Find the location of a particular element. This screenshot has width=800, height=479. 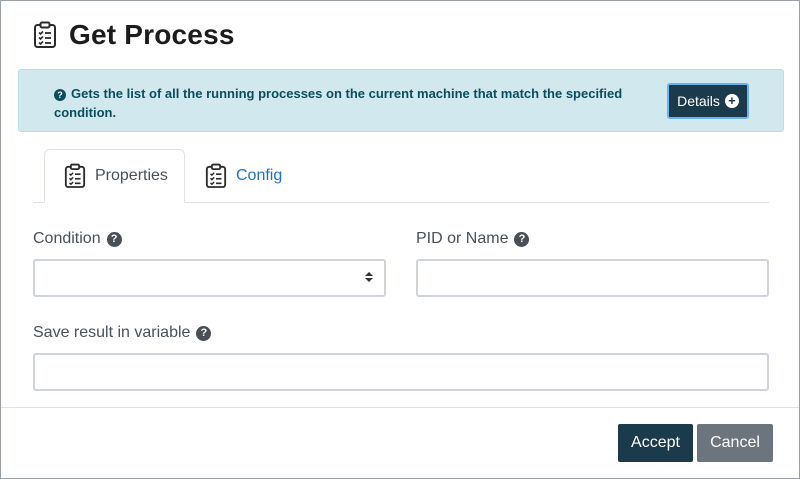

save-variable-label: Save result in variable is located at coordinates (112, 332).